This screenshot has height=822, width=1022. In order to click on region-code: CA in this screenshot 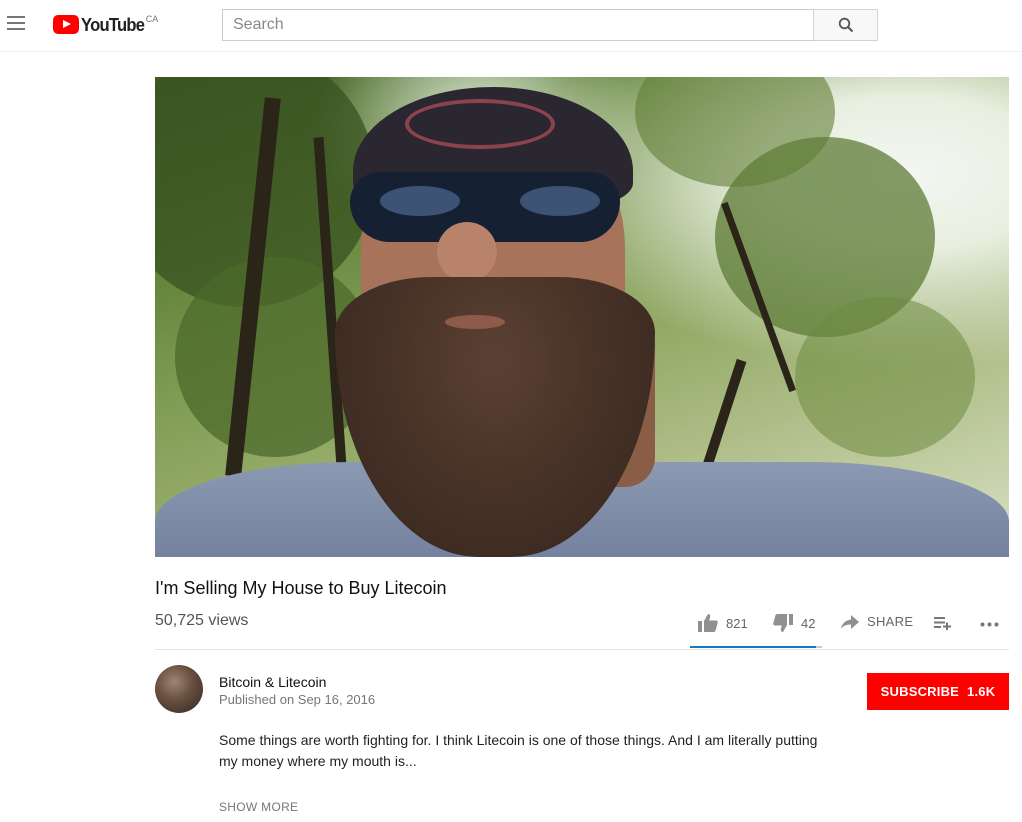, I will do `click(152, 19)`.